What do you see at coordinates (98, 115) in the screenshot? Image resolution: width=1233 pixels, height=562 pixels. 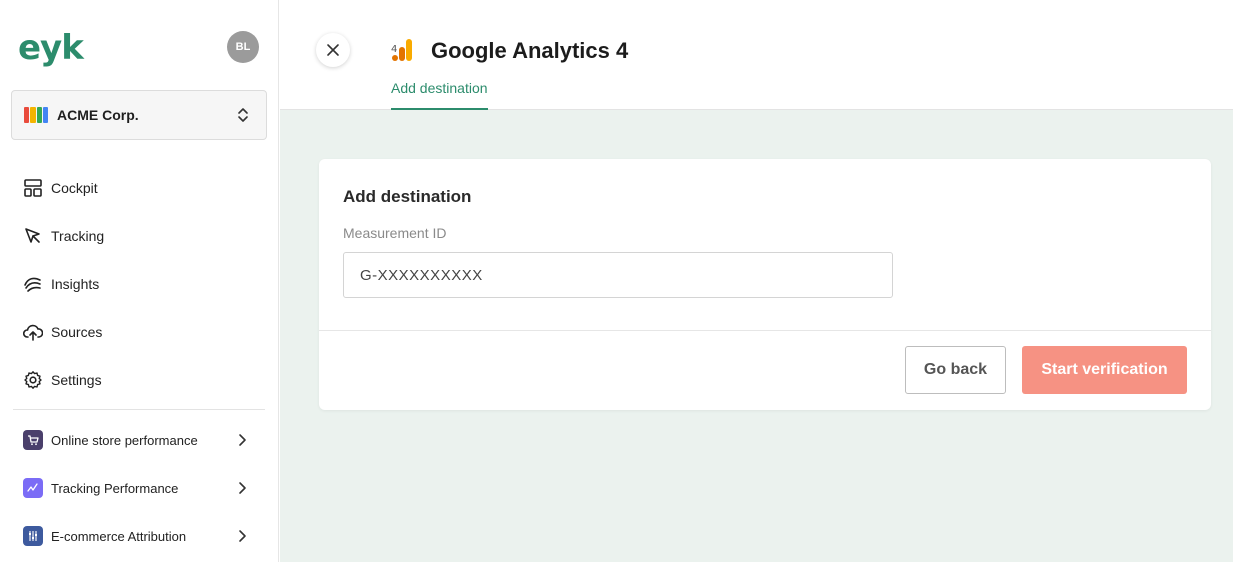 I see `organization-name: ACME Corp.` at bounding box center [98, 115].